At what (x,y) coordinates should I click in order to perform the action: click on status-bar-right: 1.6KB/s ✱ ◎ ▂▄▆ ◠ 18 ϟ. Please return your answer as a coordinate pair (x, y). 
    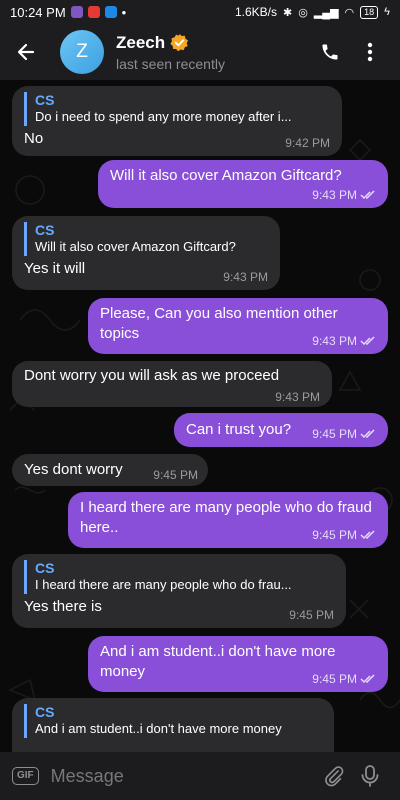
    Looking at the image, I should click on (312, 12).